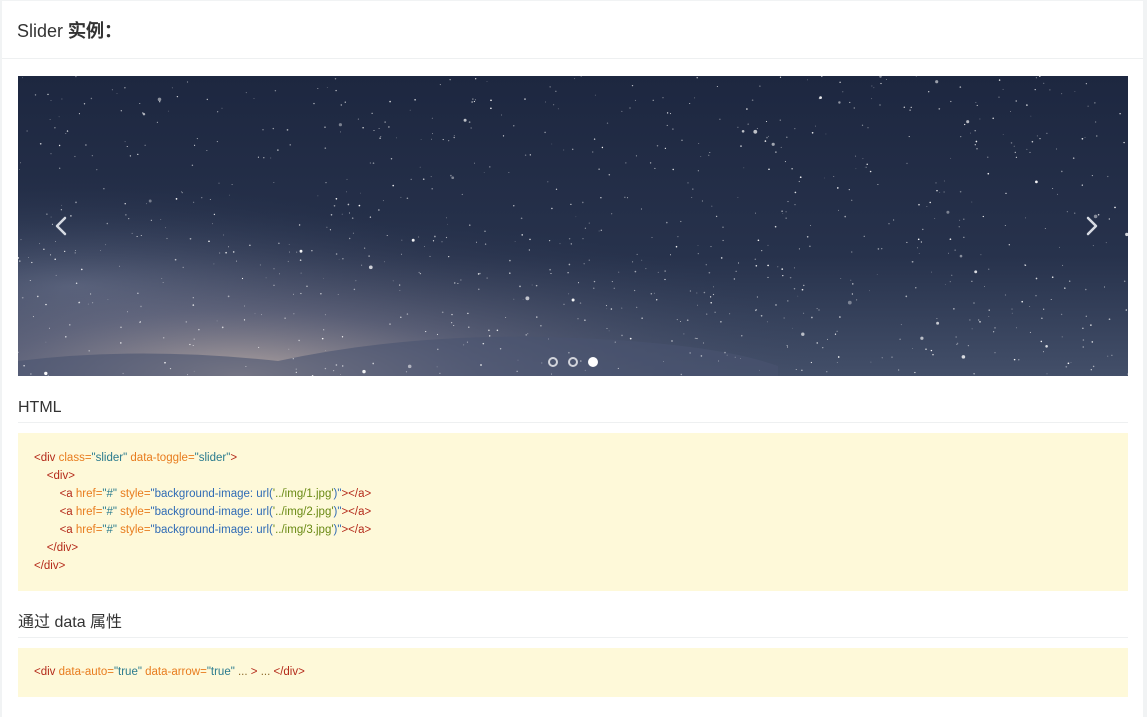 This screenshot has width=1147, height=717. I want to click on slider-pagination, so click(573, 362).